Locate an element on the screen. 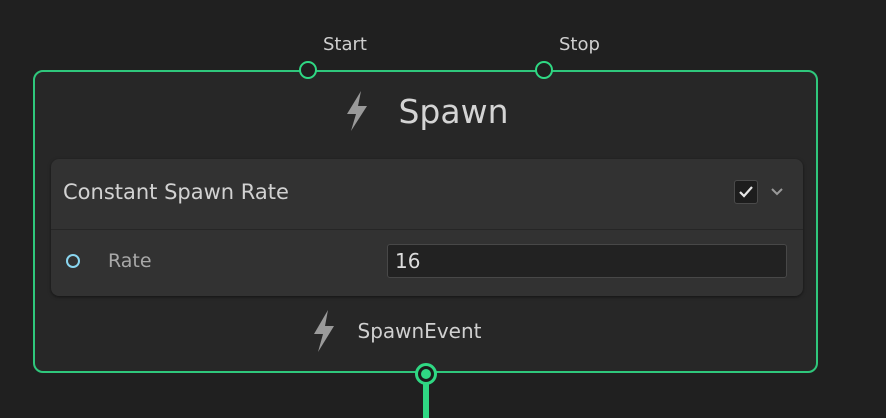 The image size is (886, 418). output-event-row: SpawnEvent is located at coordinates (425, 331).